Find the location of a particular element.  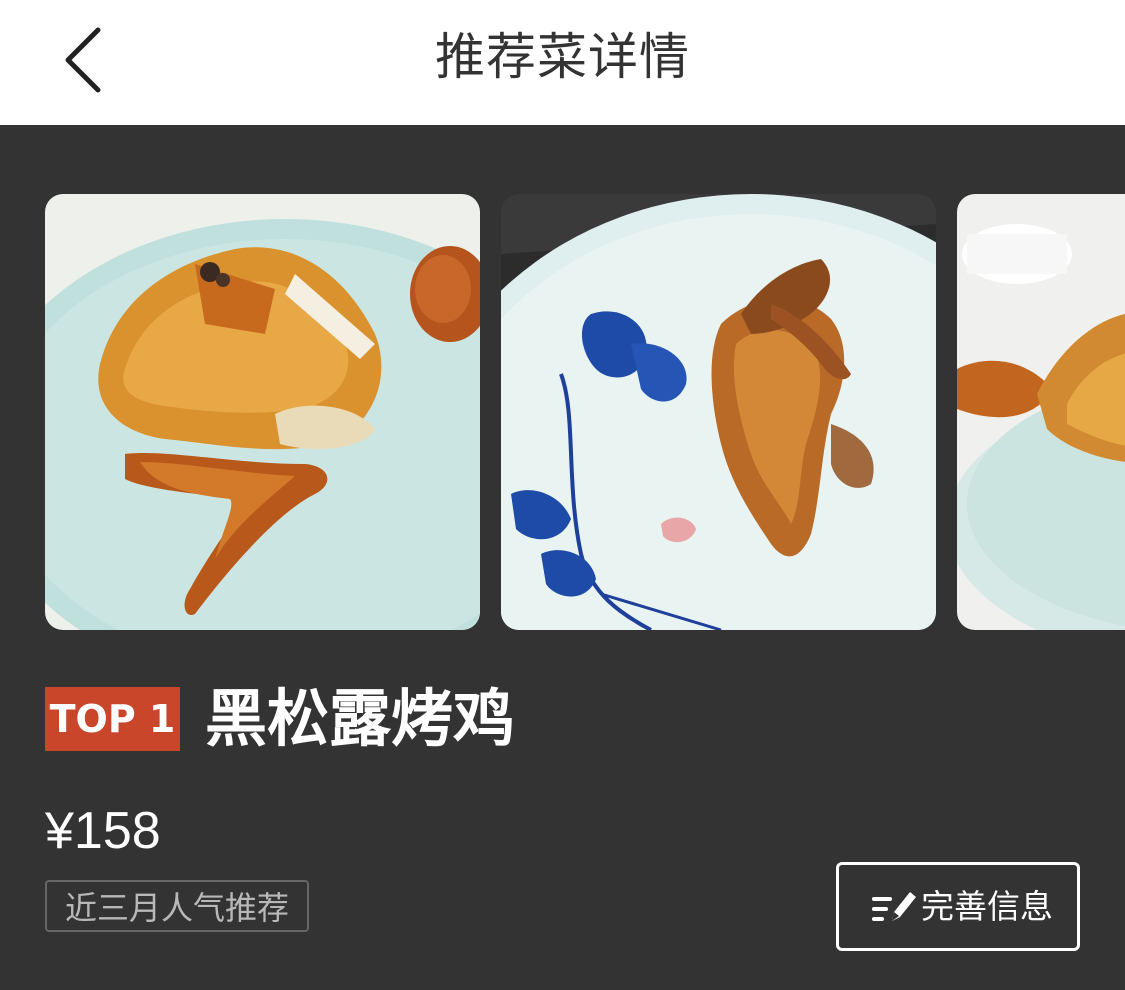

complete-info-label: 完善信息 is located at coordinates (987, 906).